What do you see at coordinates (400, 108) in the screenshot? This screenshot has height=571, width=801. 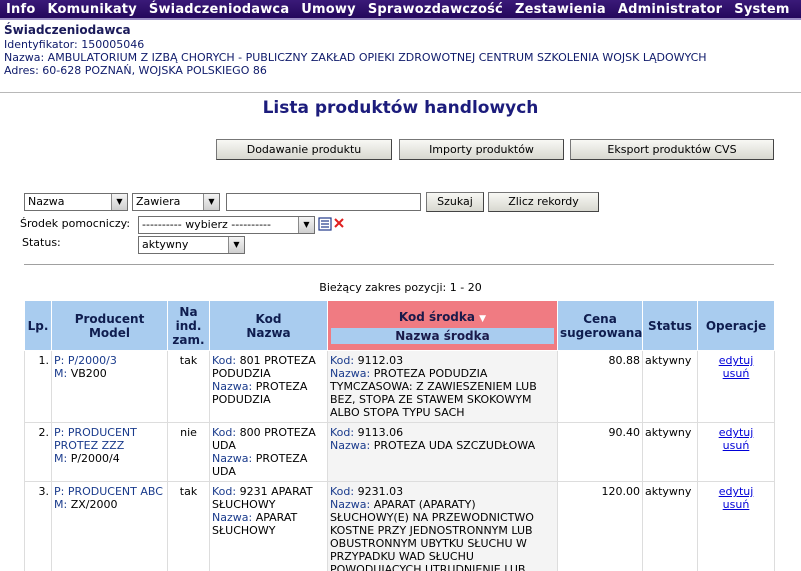 I see `page-title: Lista produktów handlowych` at bounding box center [400, 108].